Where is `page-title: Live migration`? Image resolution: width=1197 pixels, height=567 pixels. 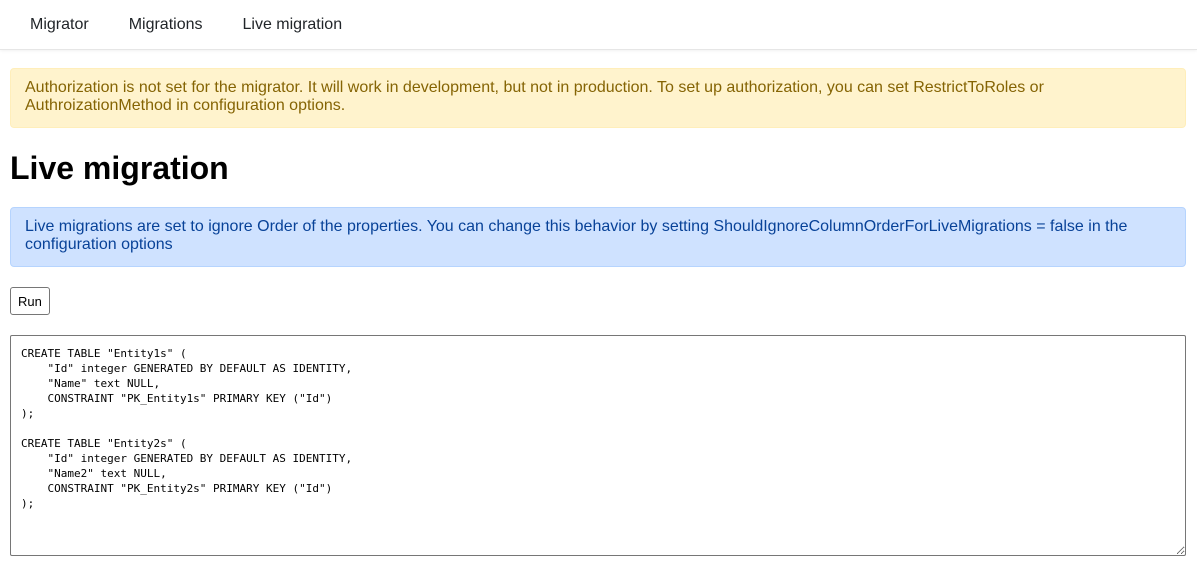 page-title: Live migration is located at coordinates (119, 168).